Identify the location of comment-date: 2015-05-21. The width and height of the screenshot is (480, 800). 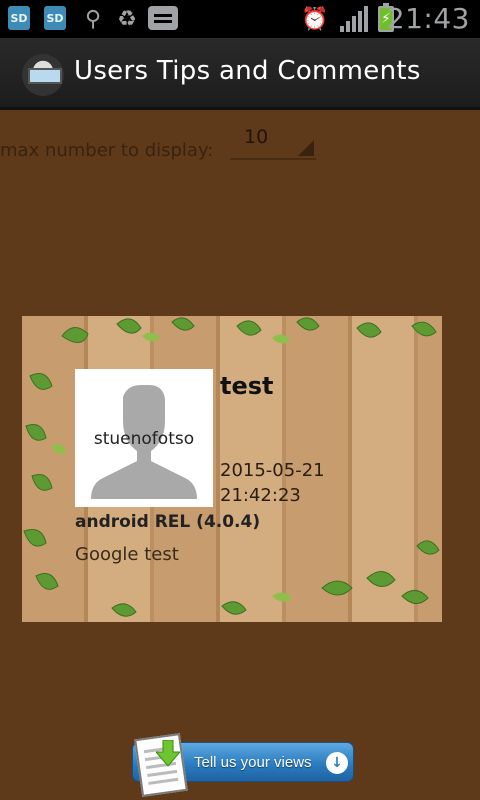
(272, 470).